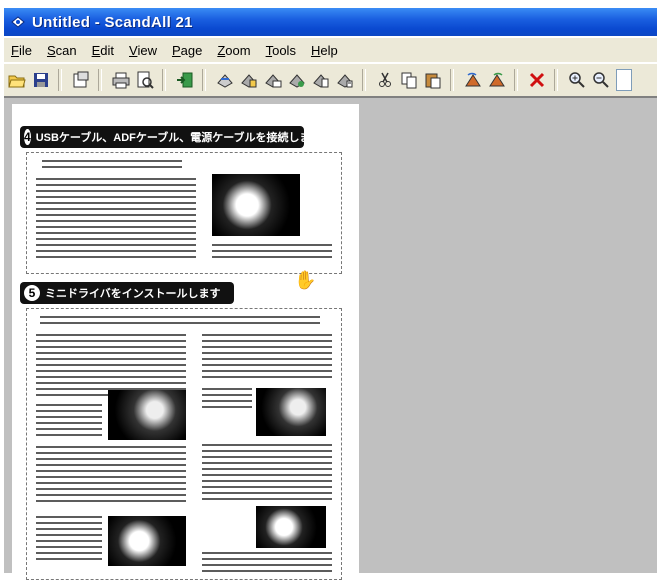 Image resolution: width=657 pixels, height=582 pixels. Describe the element at coordinates (27, 137) in the screenshot. I see `step-4-number: 4` at that location.